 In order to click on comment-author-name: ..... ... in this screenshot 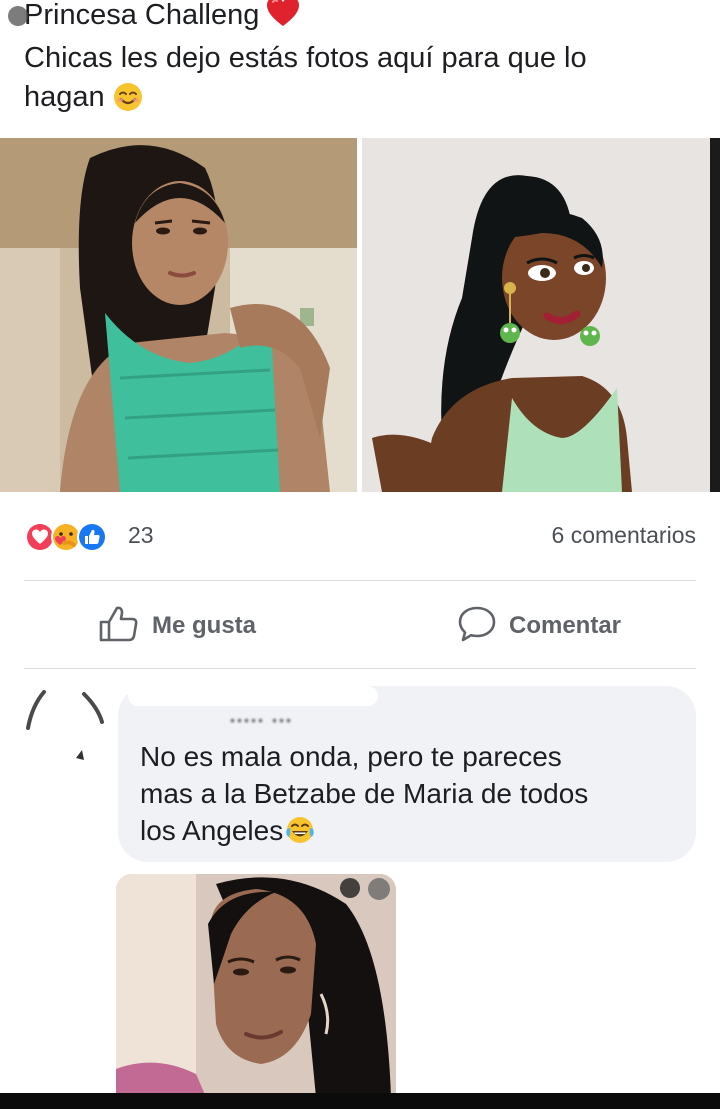, I will do `click(261, 716)`.